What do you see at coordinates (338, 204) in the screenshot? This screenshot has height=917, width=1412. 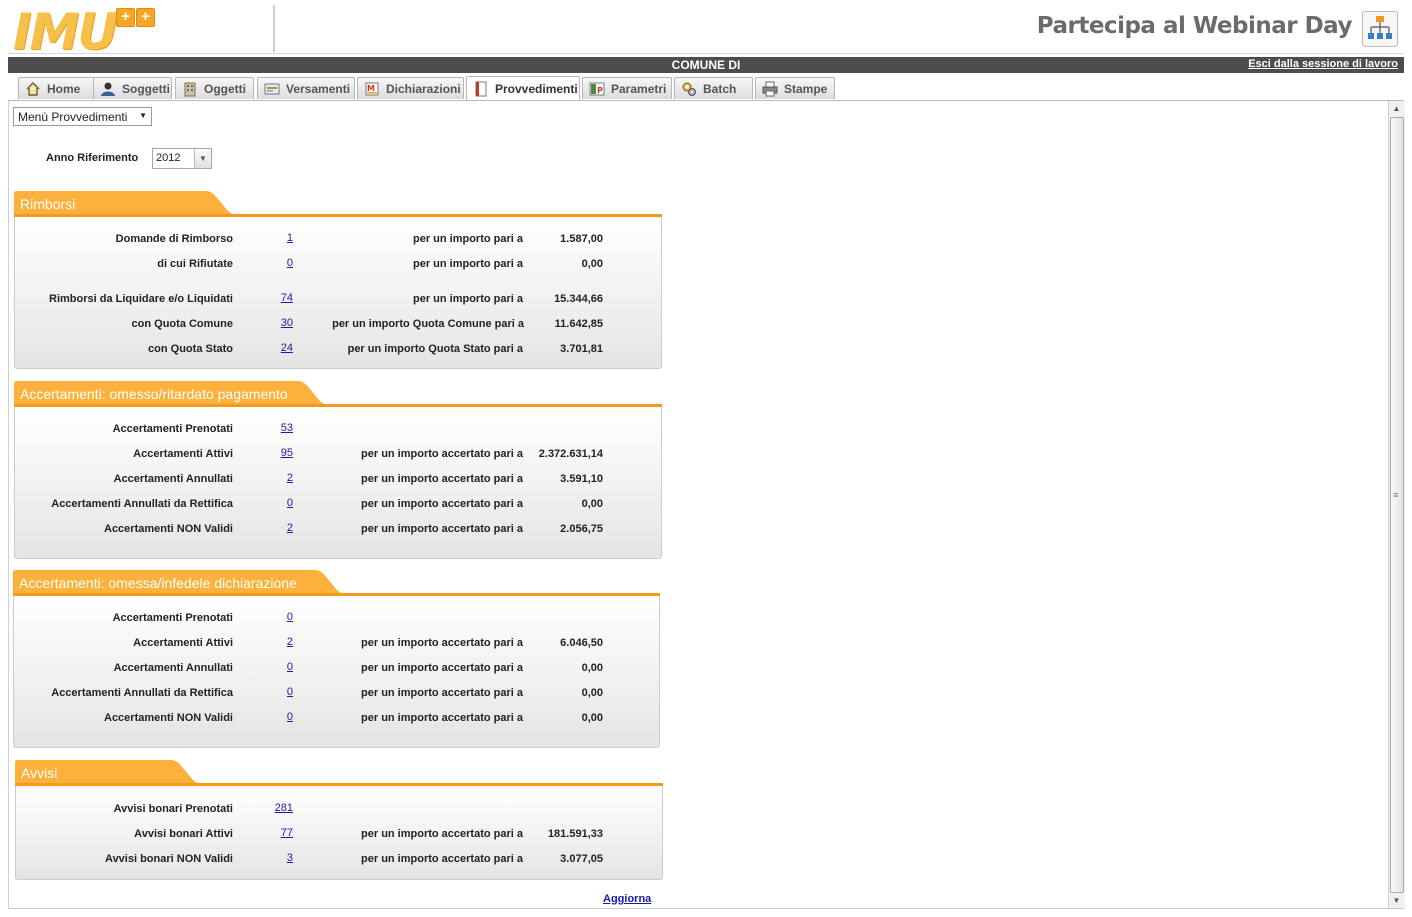 I see `section-header: Rimborsi` at bounding box center [338, 204].